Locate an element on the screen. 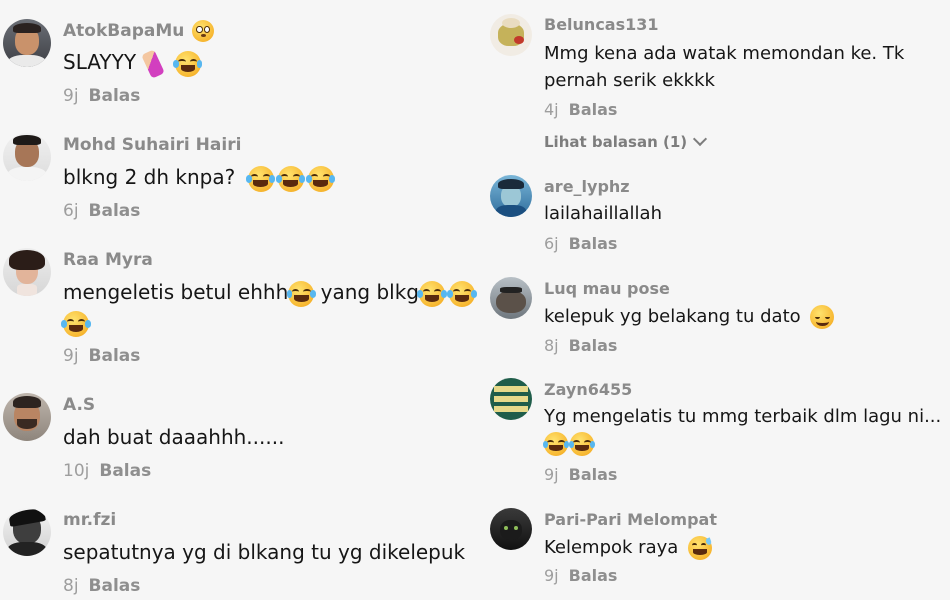  comment-text: blkng 2 dh knpa? is located at coordinates (199, 178).